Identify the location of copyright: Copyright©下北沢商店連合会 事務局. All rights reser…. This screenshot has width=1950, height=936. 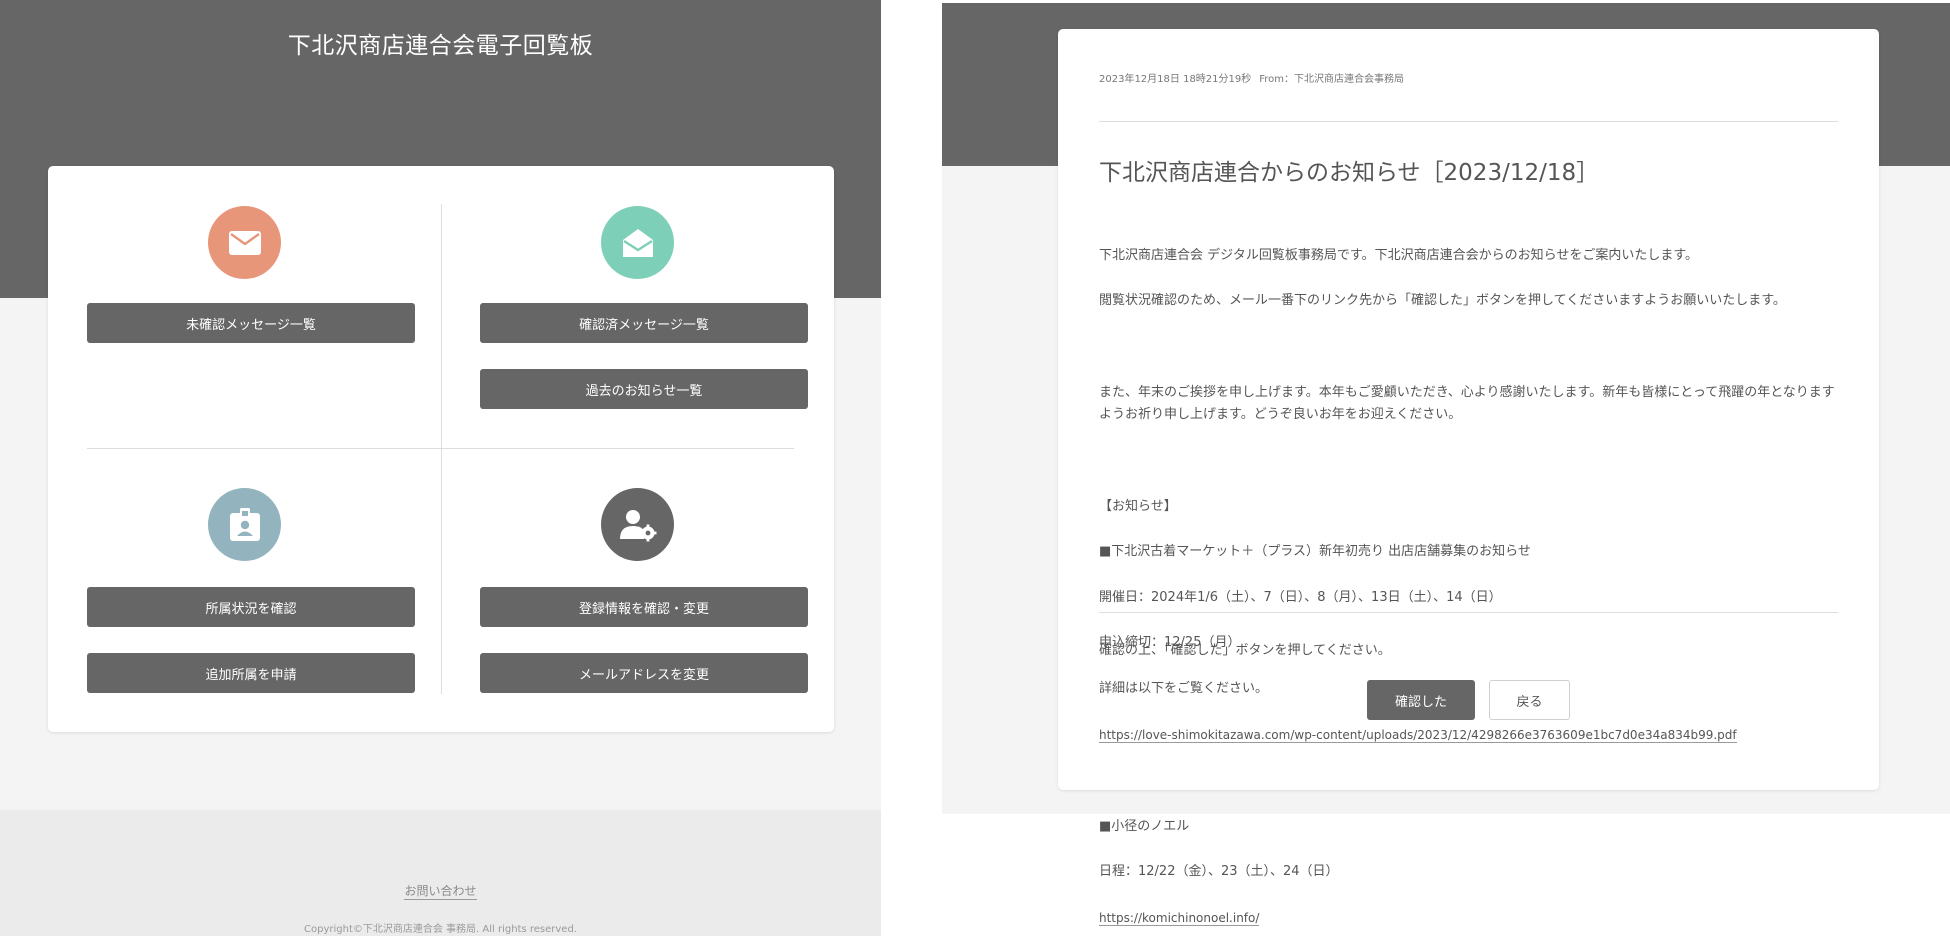
(440, 929).